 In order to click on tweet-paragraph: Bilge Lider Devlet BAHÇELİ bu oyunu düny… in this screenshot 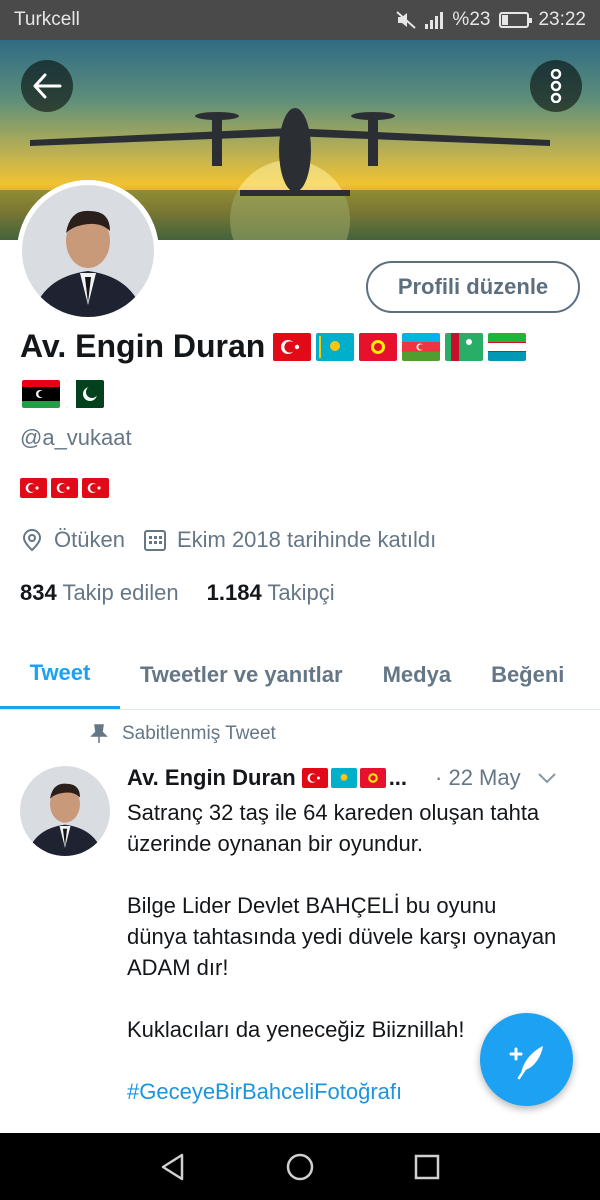, I will do `click(342, 936)`.